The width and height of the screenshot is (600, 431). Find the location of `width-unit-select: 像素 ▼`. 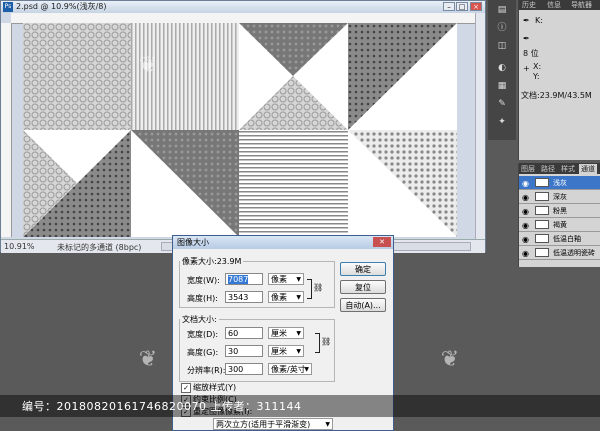

width-unit-select: 像素 ▼ is located at coordinates (286, 279).